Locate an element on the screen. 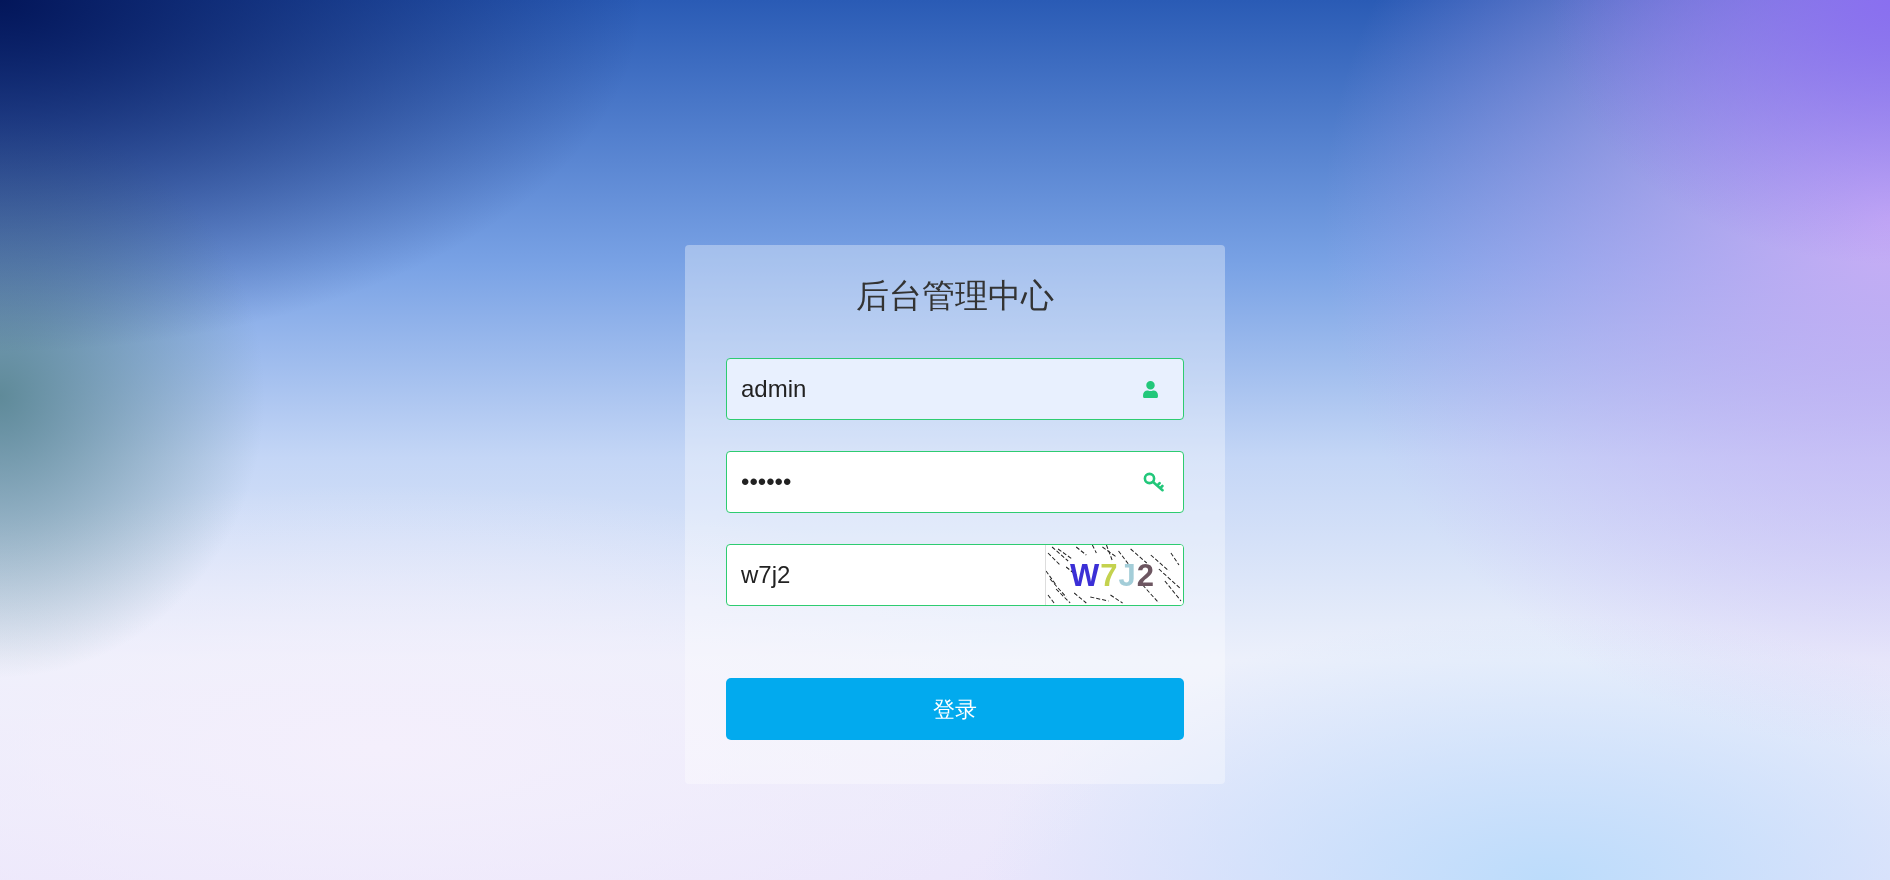 The height and width of the screenshot is (880, 1890). captcha-text: W7J2 is located at coordinates (1112, 575).